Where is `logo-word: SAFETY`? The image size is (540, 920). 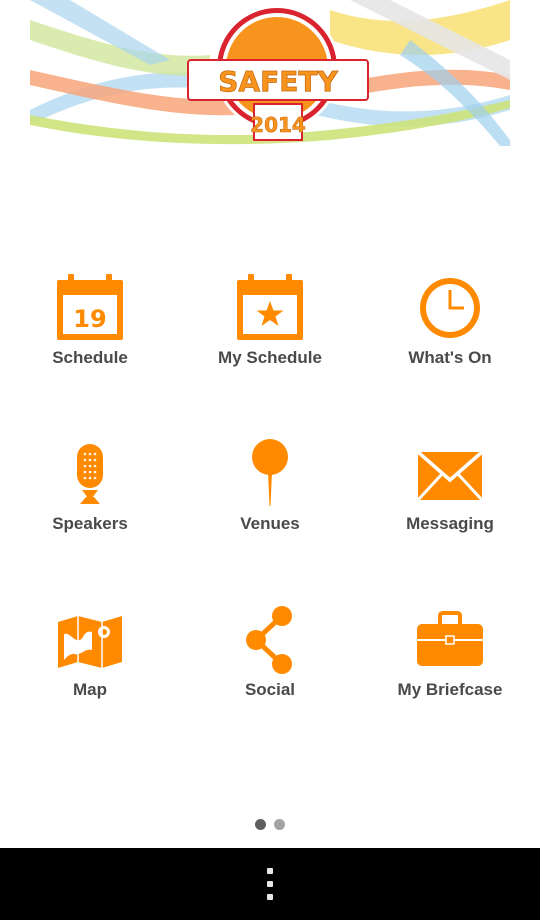 logo-word: SAFETY is located at coordinates (278, 81).